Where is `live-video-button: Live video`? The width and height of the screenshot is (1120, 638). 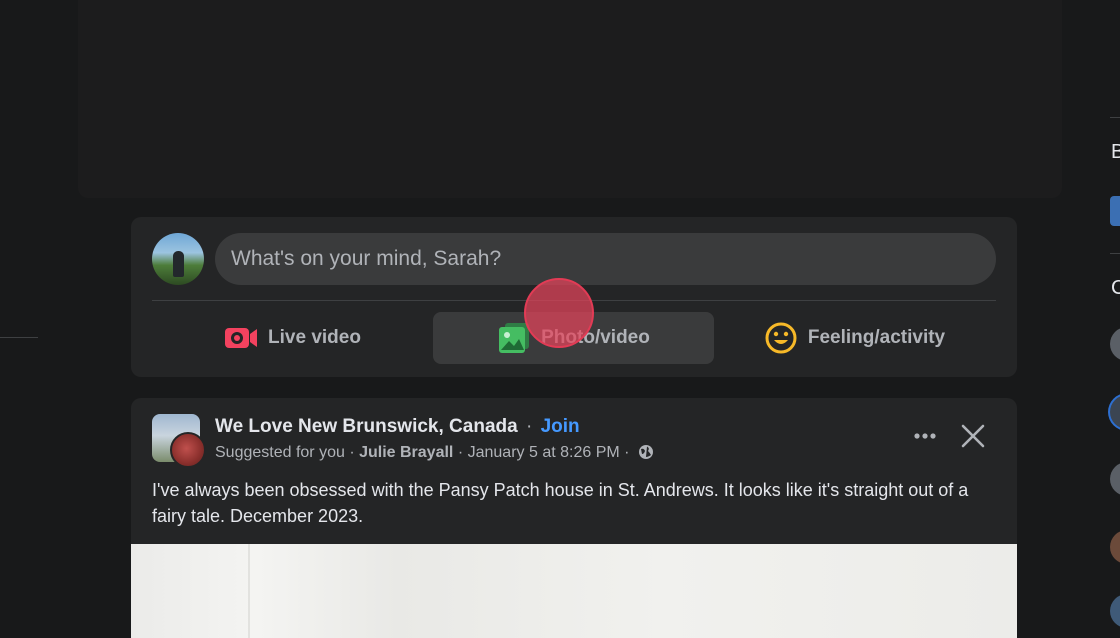
live-video-button: Live video is located at coordinates (292, 338).